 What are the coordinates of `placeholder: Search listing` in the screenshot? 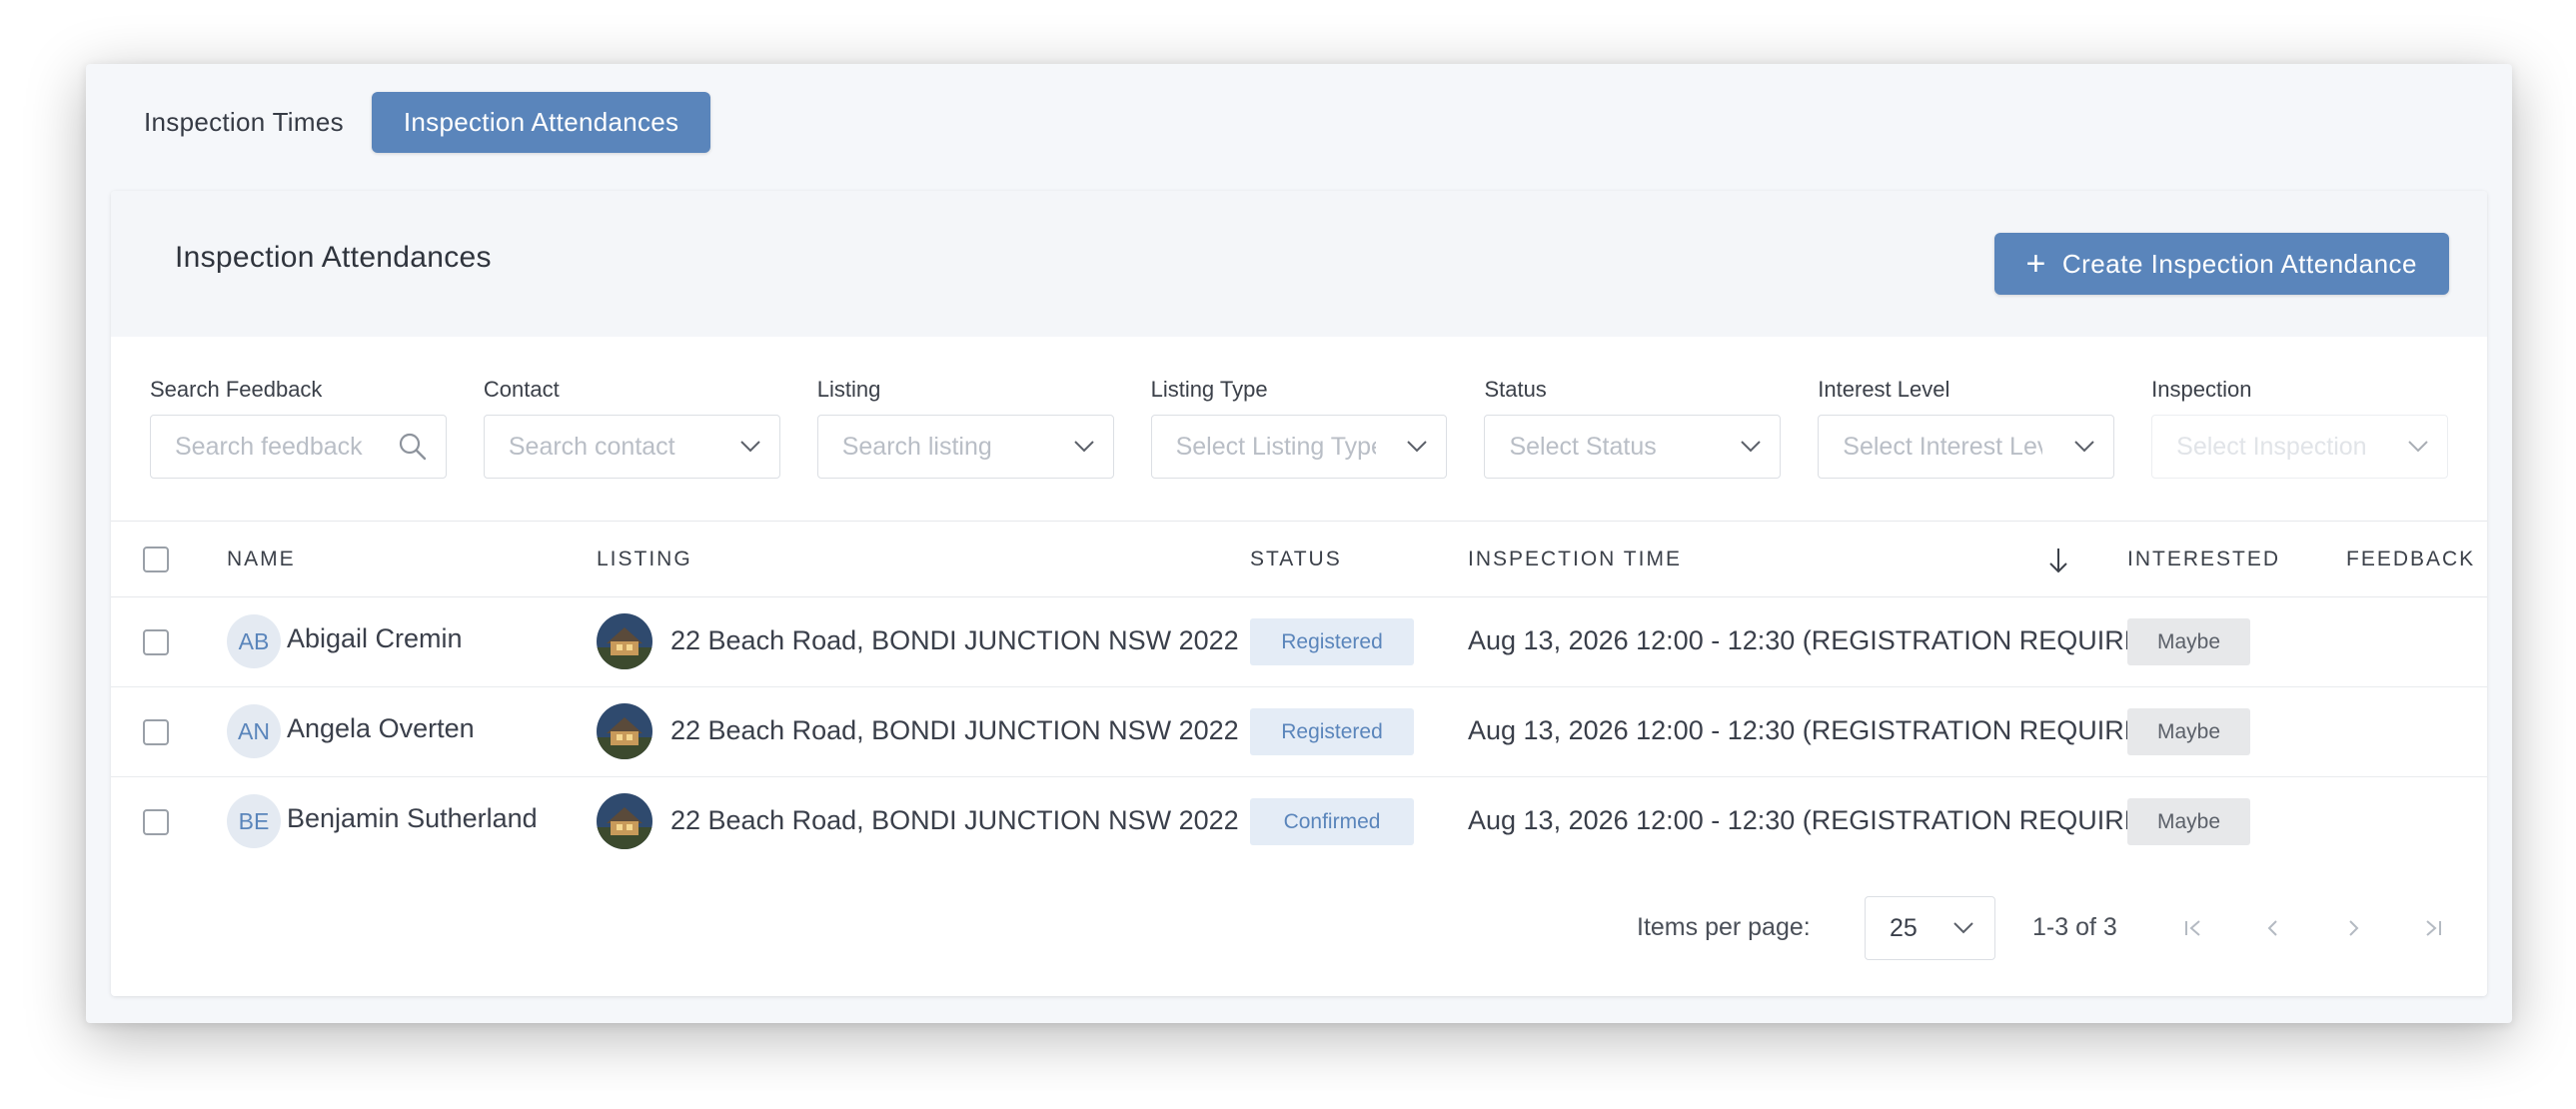 It's located at (916, 447).